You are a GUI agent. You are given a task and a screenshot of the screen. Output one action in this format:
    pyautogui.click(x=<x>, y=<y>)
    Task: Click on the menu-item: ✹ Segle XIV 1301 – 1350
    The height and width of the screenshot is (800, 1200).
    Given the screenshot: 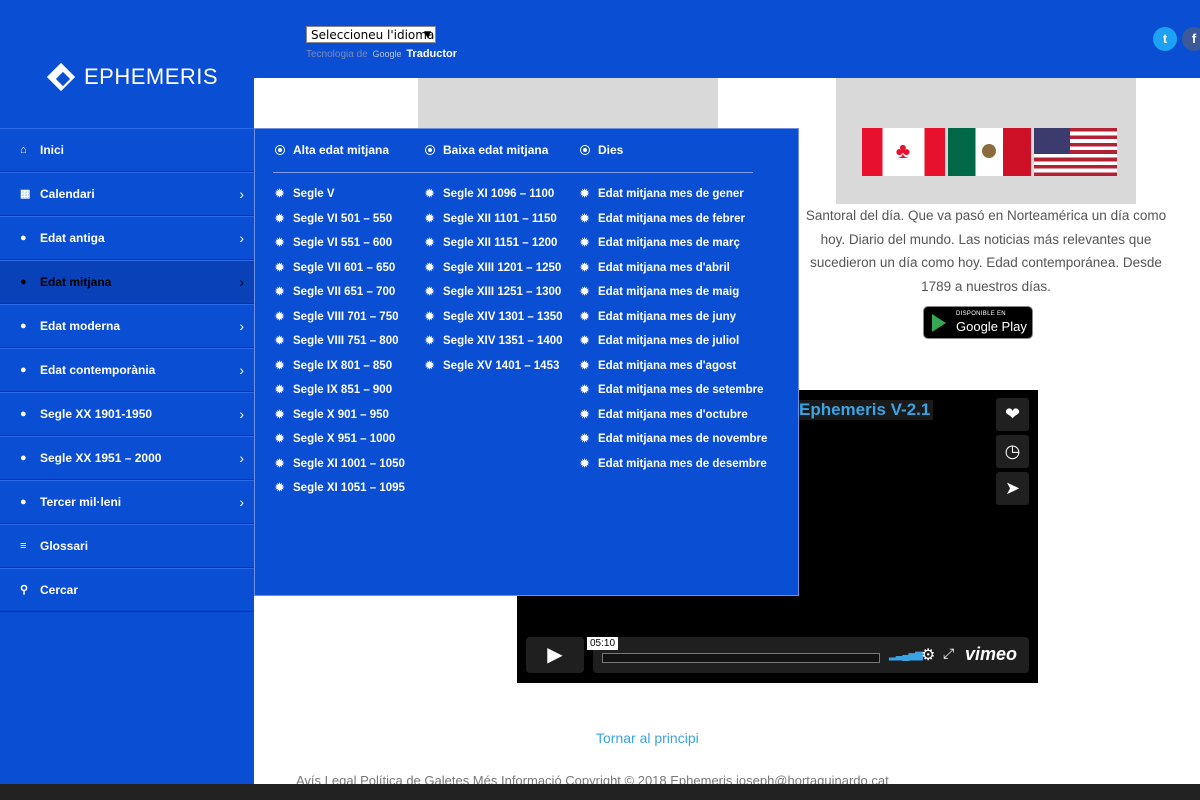 What is the action you would take?
    pyautogui.click(x=494, y=322)
    